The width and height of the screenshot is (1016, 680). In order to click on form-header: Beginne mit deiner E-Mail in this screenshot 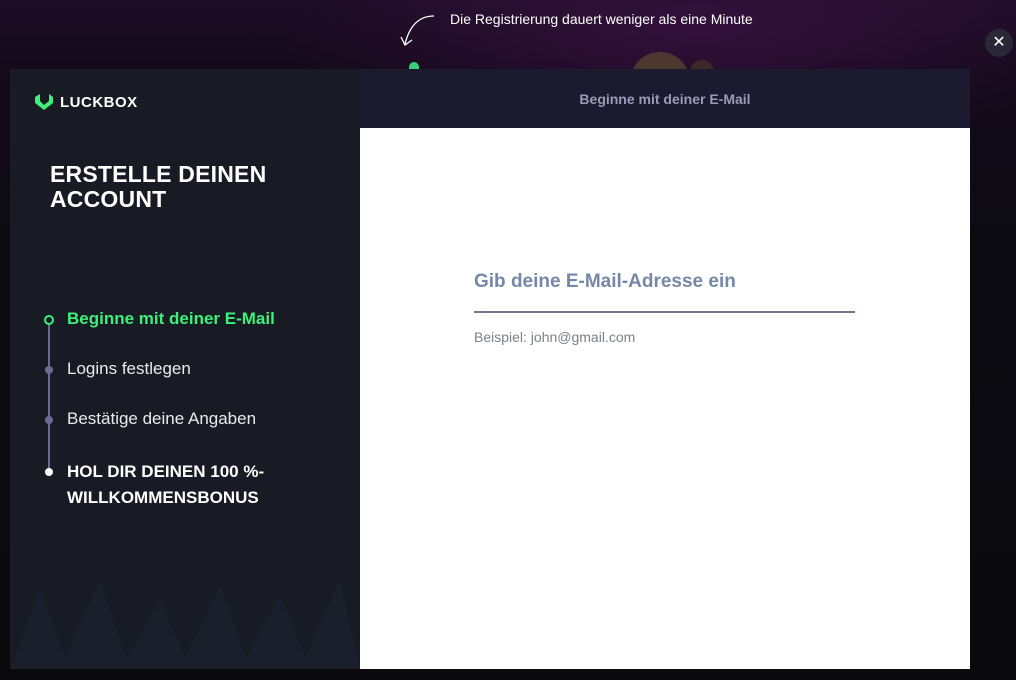, I will do `click(665, 98)`.